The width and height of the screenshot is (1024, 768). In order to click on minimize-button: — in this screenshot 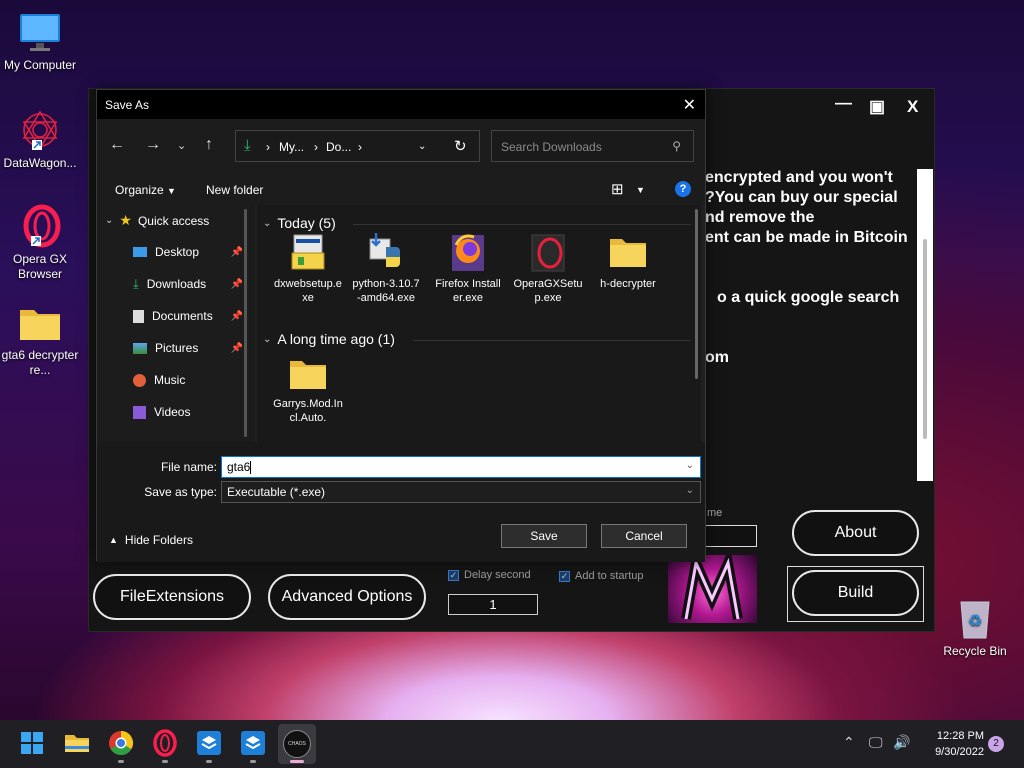, I will do `click(843, 103)`.